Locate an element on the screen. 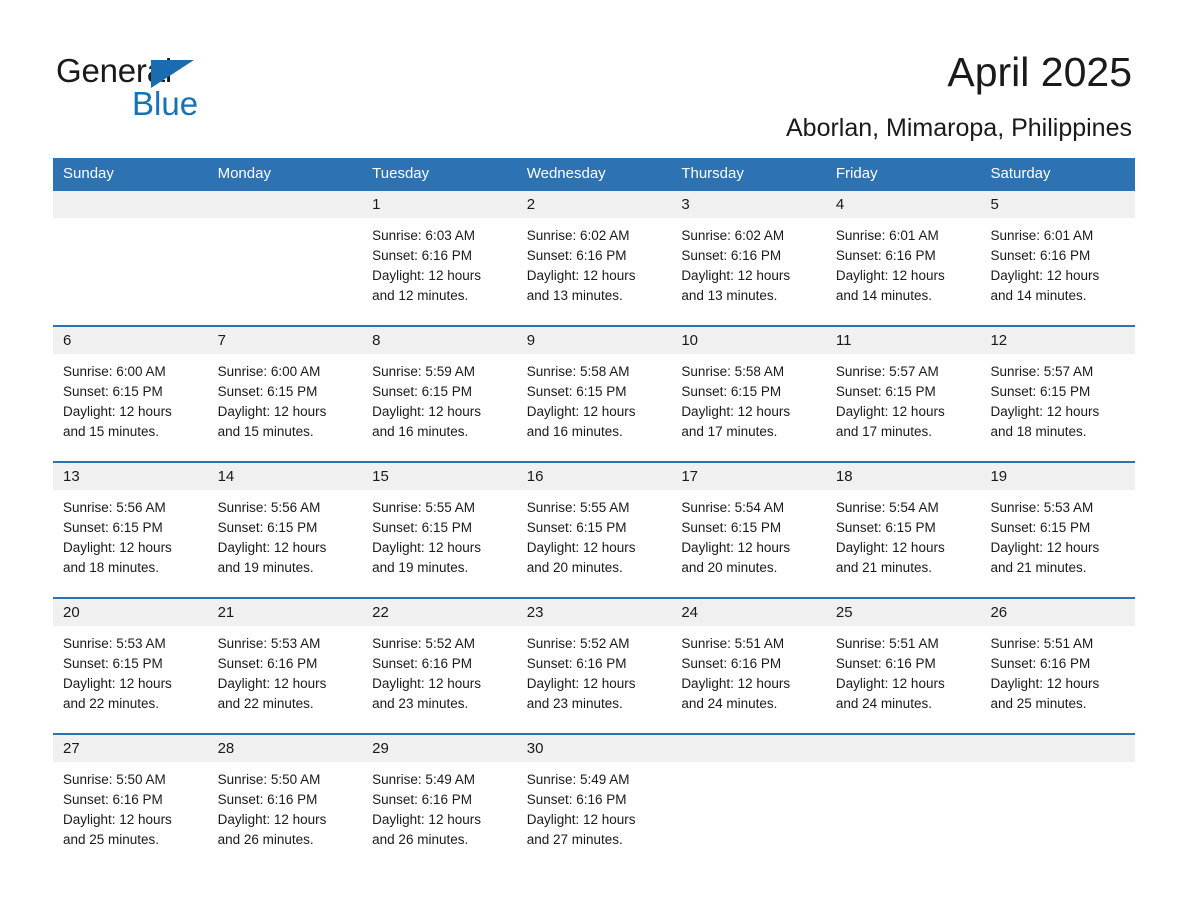 This screenshot has height=918, width=1188. day-number: 7 is located at coordinates (285, 340).